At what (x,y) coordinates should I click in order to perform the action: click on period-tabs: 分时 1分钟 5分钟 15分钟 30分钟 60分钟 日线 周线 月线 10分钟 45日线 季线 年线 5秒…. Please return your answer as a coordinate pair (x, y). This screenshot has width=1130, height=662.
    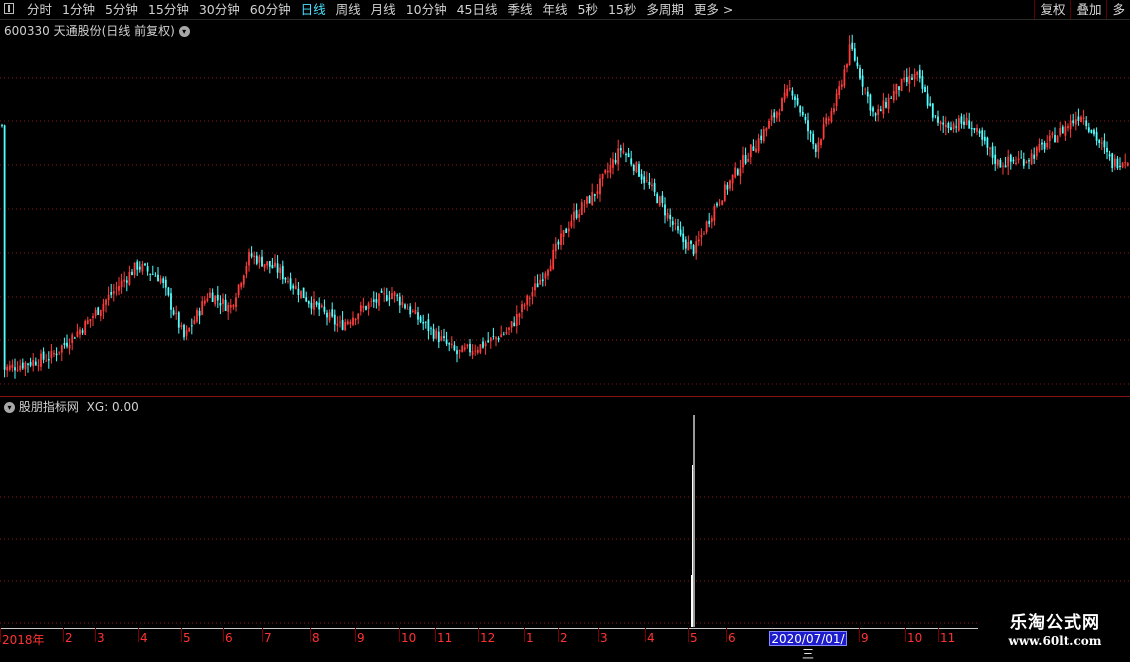
    Looking at the image, I should click on (380, 9).